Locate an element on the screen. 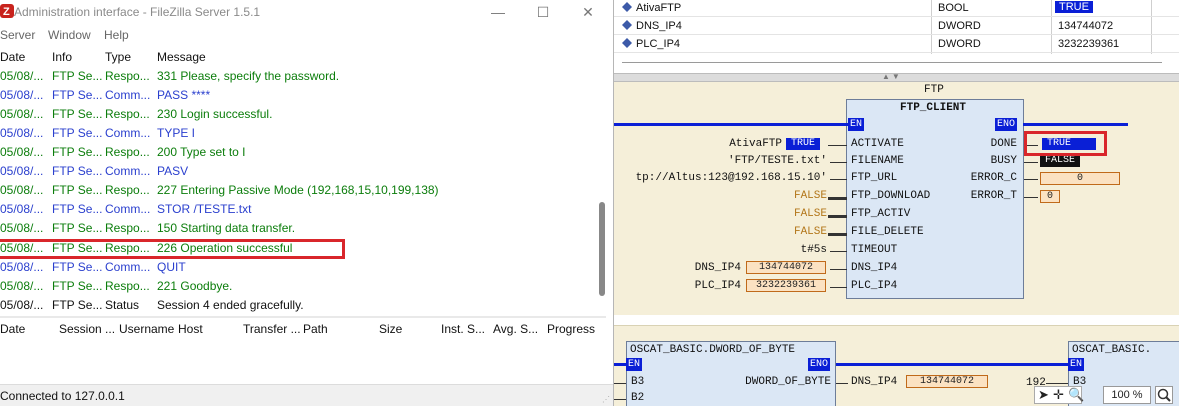  variable-value: 3232239361 is located at coordinates (1088, 44).